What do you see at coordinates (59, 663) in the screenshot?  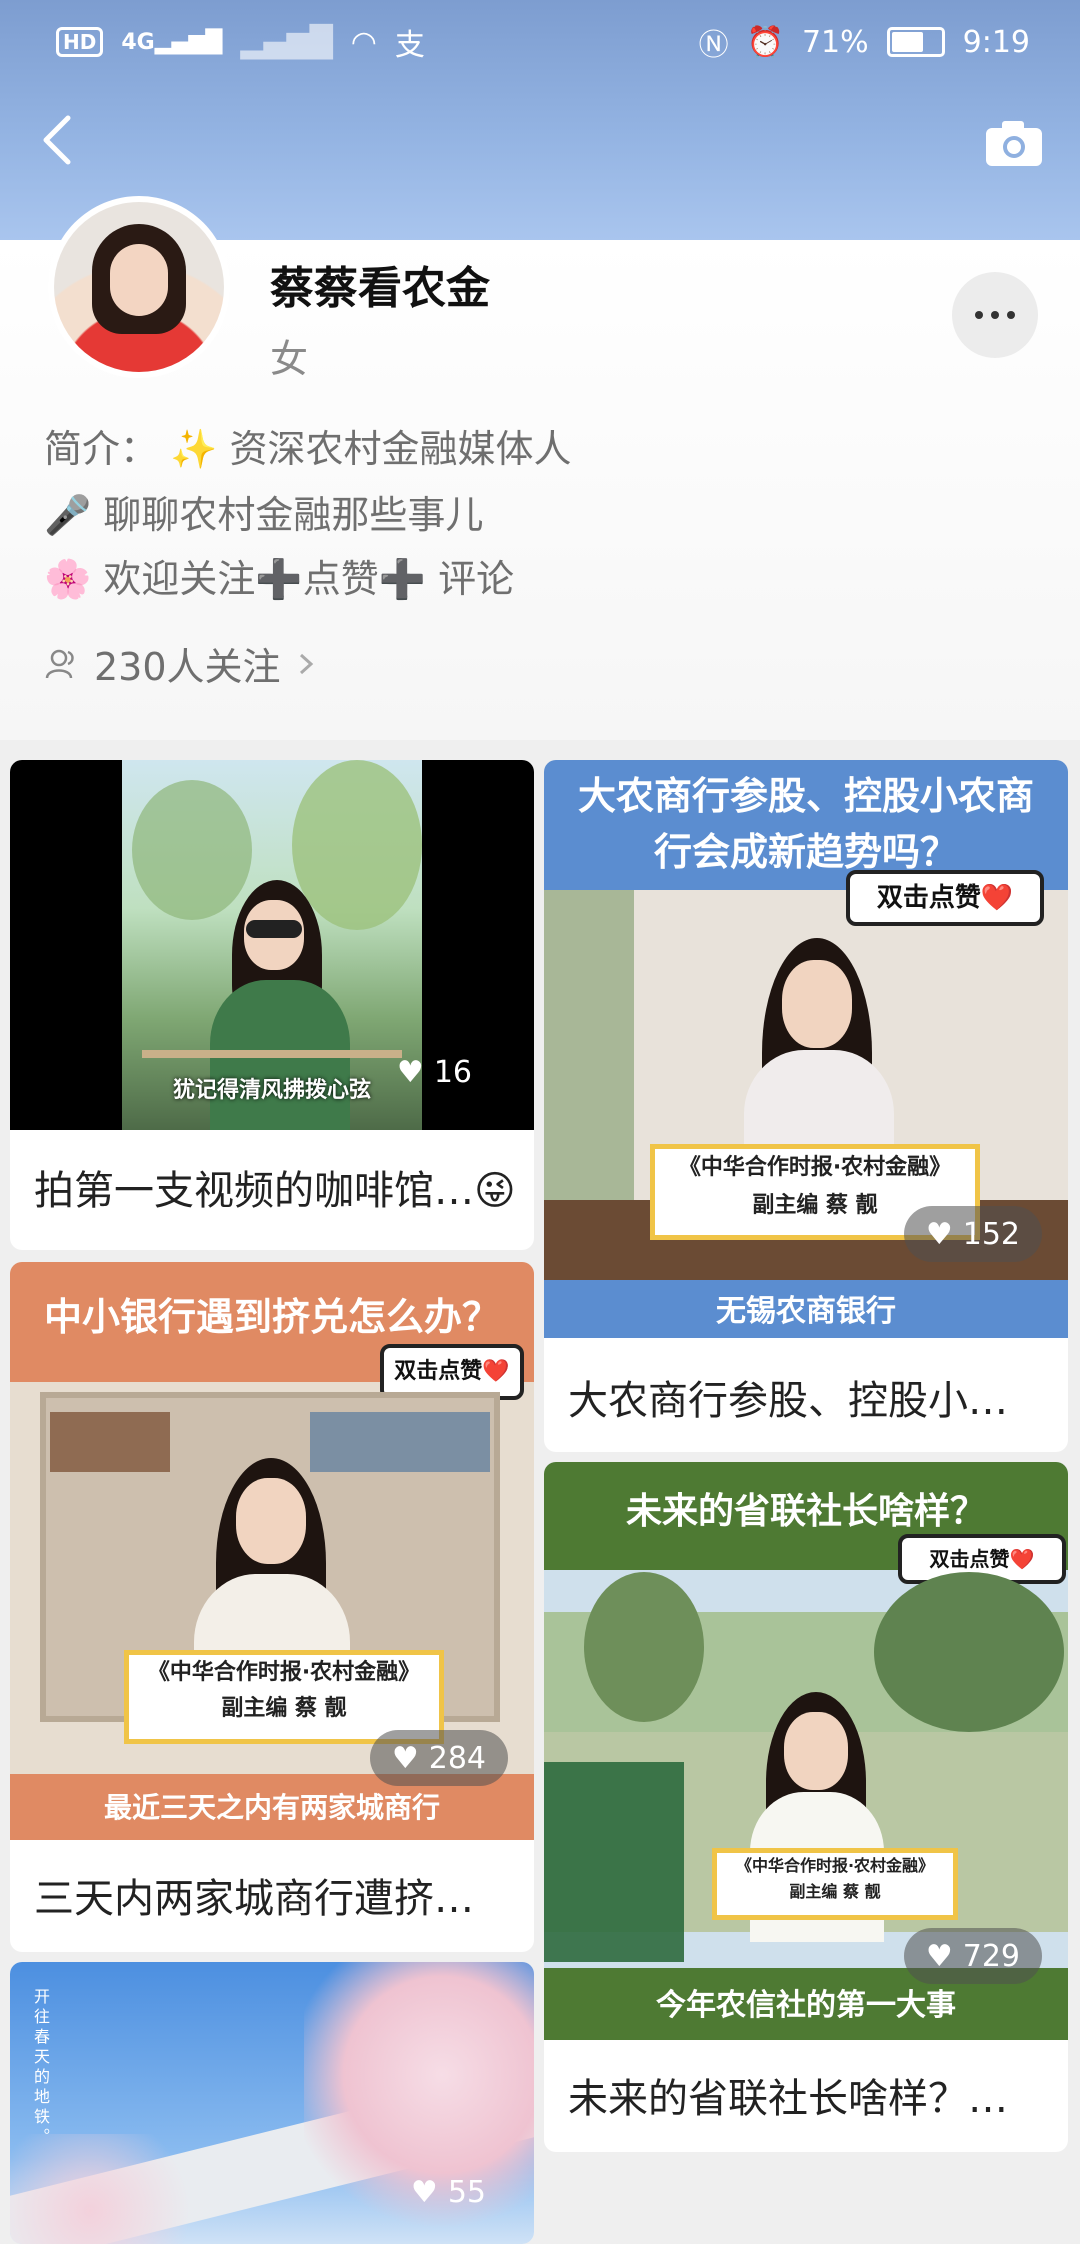 I see `user-icon` at bounding box center [59, 663].